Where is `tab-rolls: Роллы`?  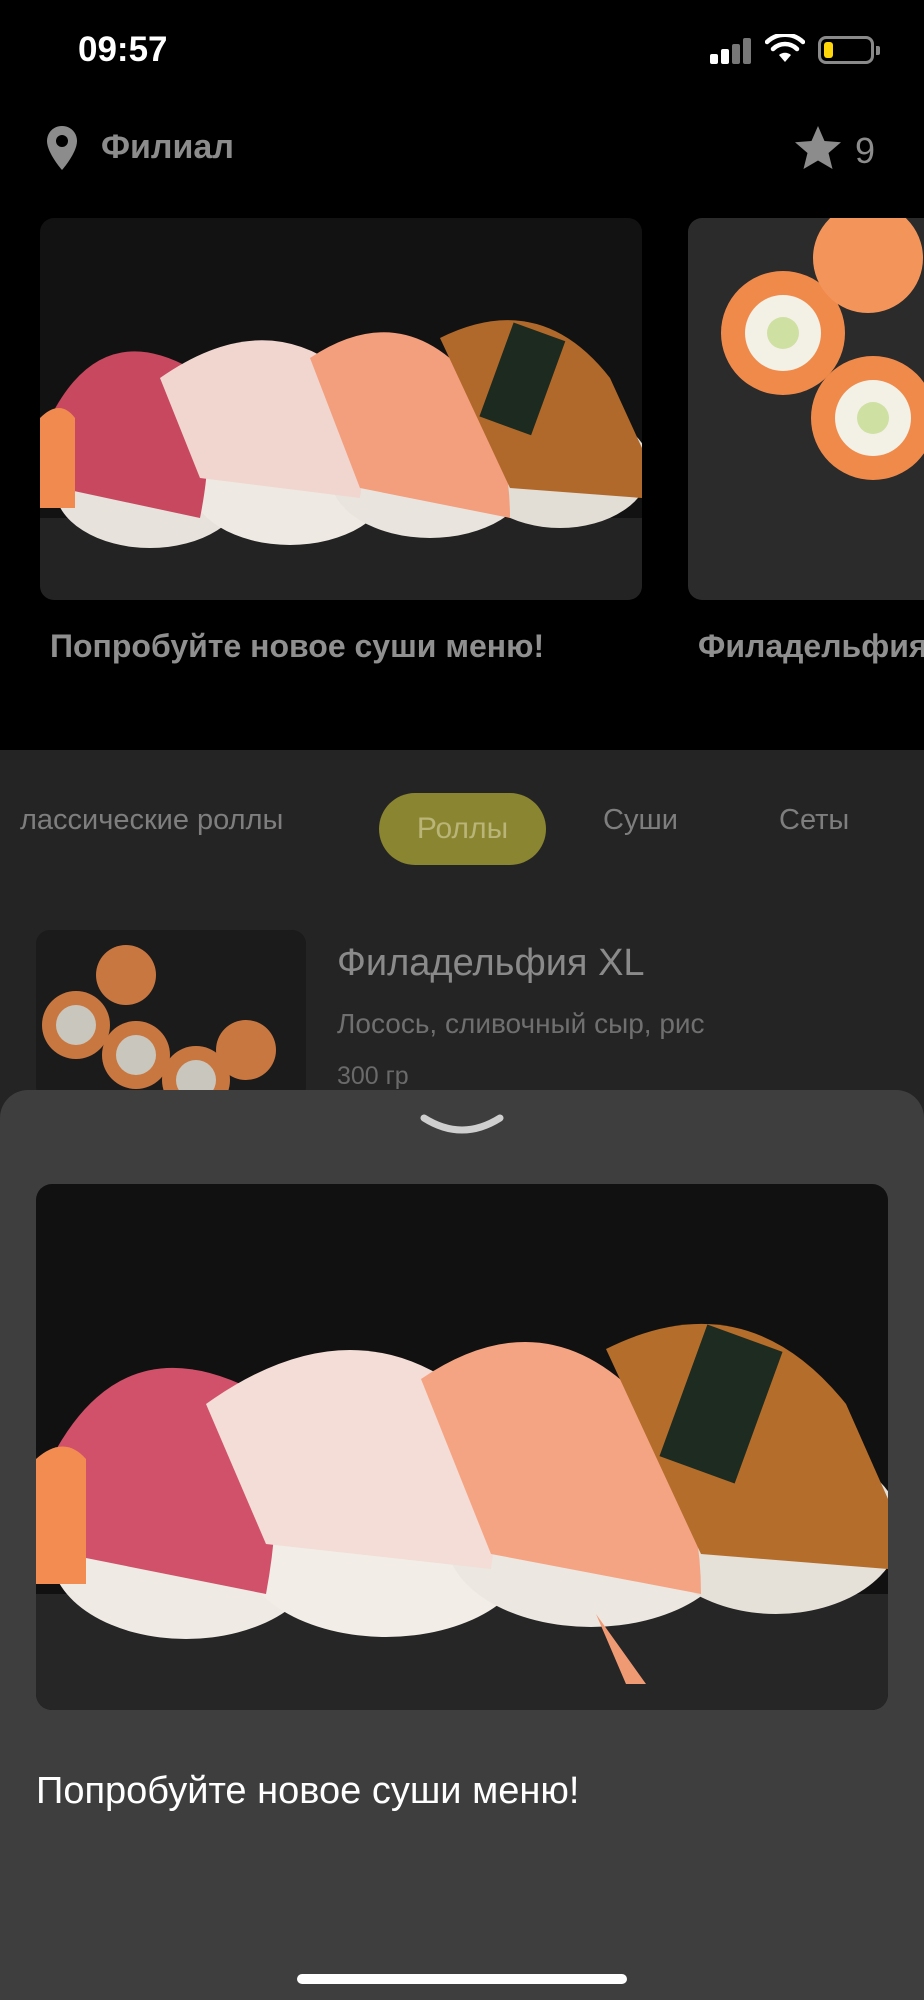
tab-rolls: Роллы is located at coordinates (462, 829).